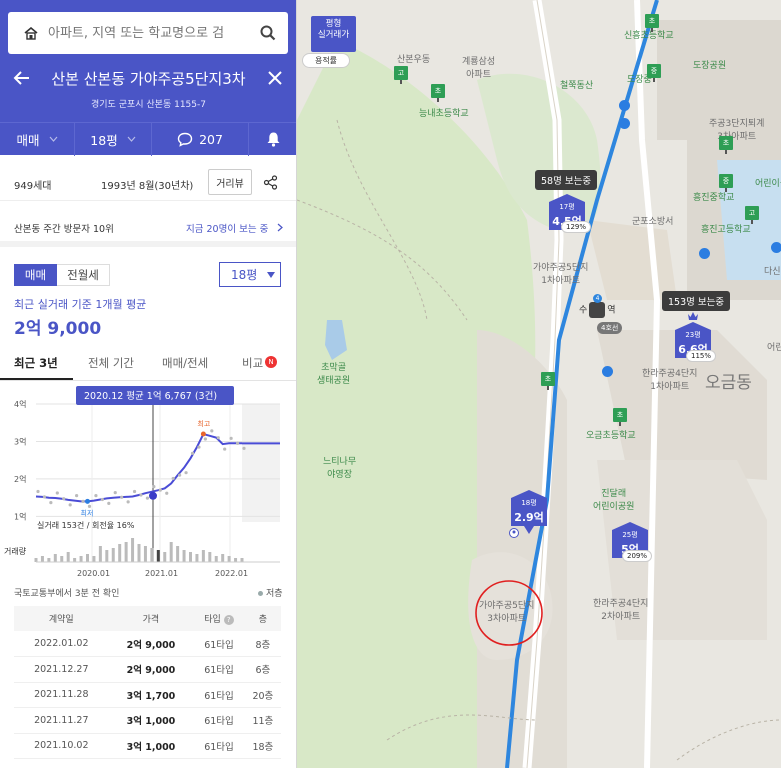 Image resolution: width=781 pixels, height=768 pixels. Describe the element at coordinates (231, 573) in the screenshot. I see `x-tick-label: 2022.01` at that location.